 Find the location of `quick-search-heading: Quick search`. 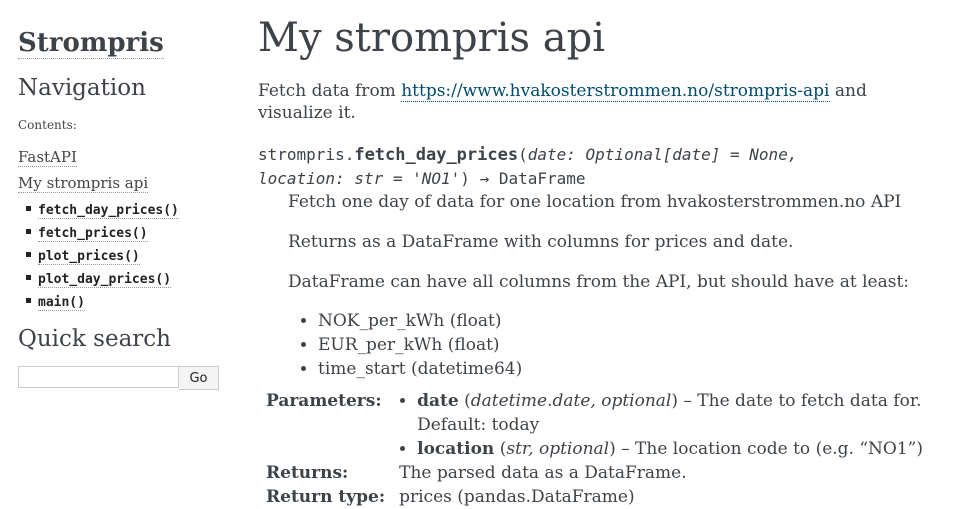

quick-search-heading: Quick search is located at coordinates (94, 339).